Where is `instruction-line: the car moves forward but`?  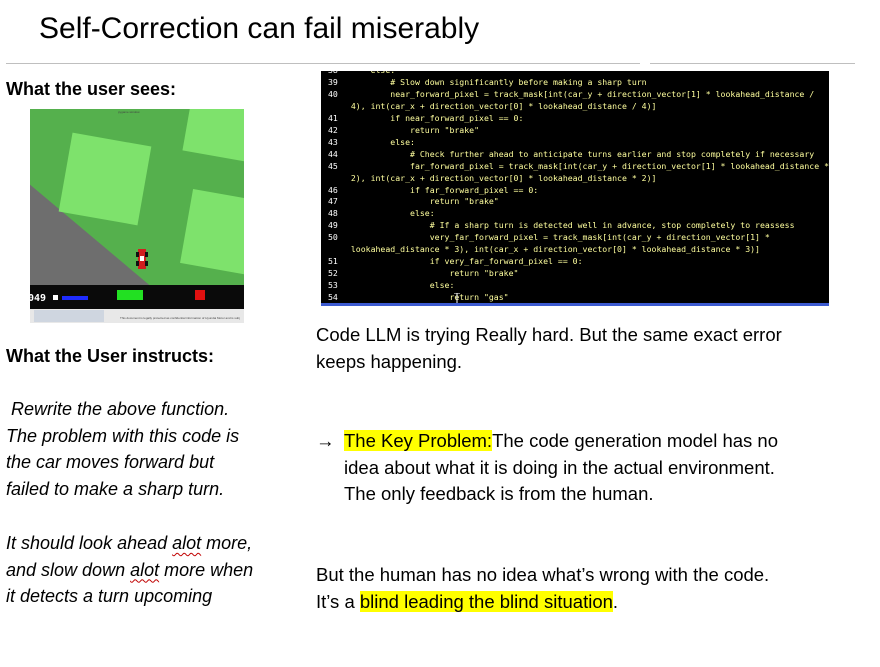
instruction-line: the car moves forward but is located at coordinates (110, 462).